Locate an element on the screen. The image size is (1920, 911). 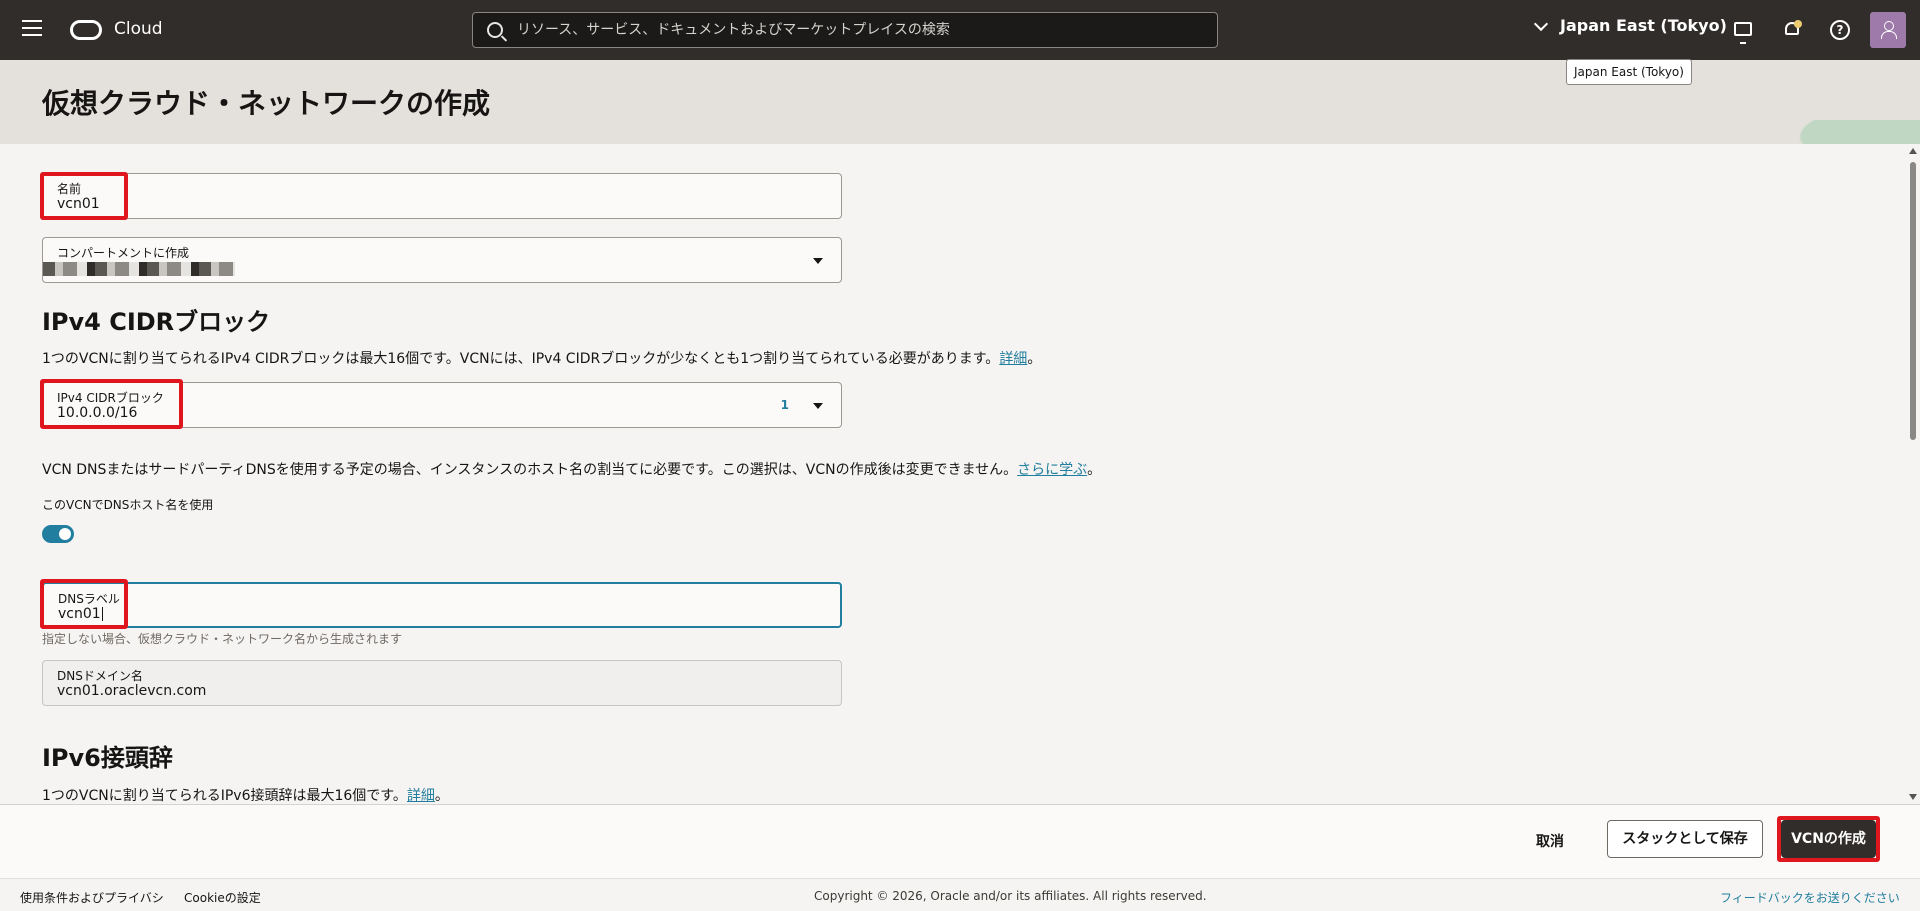
compartment-select: コンパートメントに作成 is located at coordinates (442, 260).